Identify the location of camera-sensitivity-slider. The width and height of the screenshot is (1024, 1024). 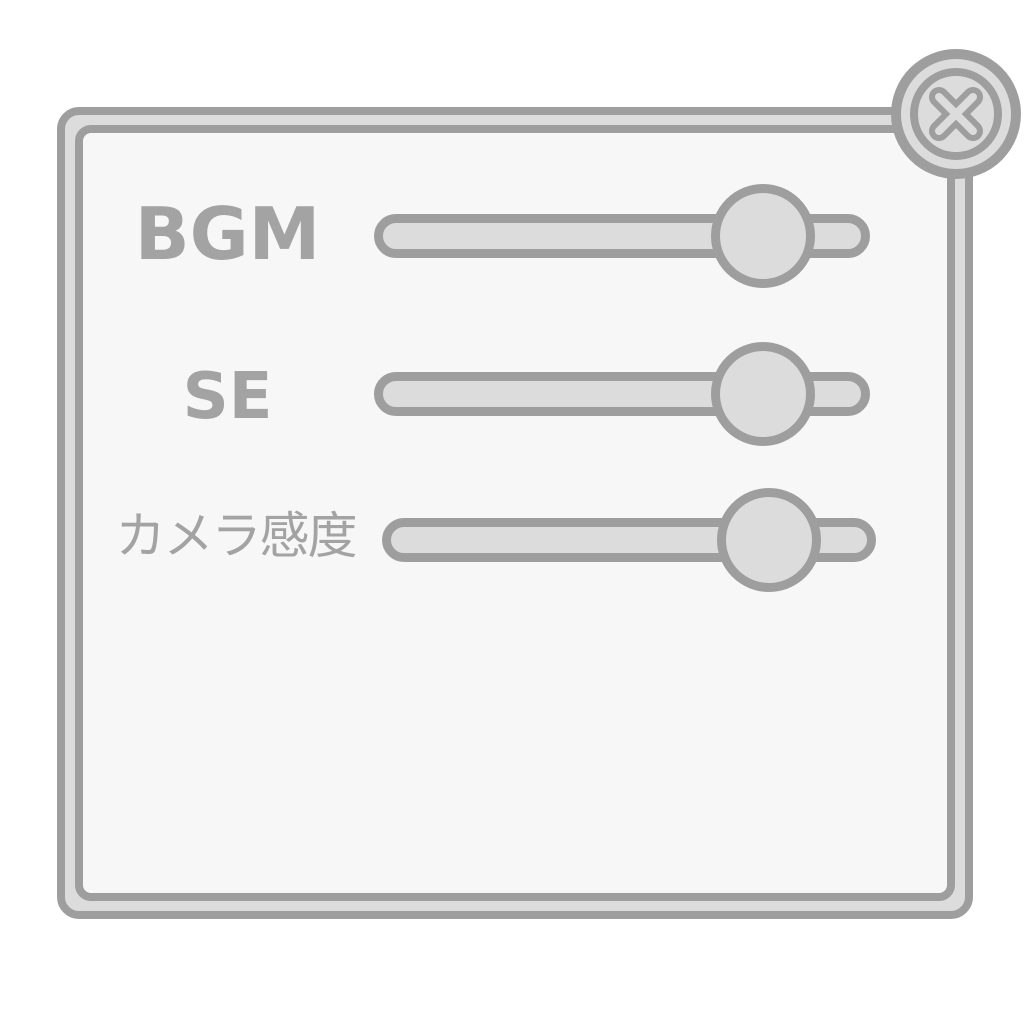
(629, 540).